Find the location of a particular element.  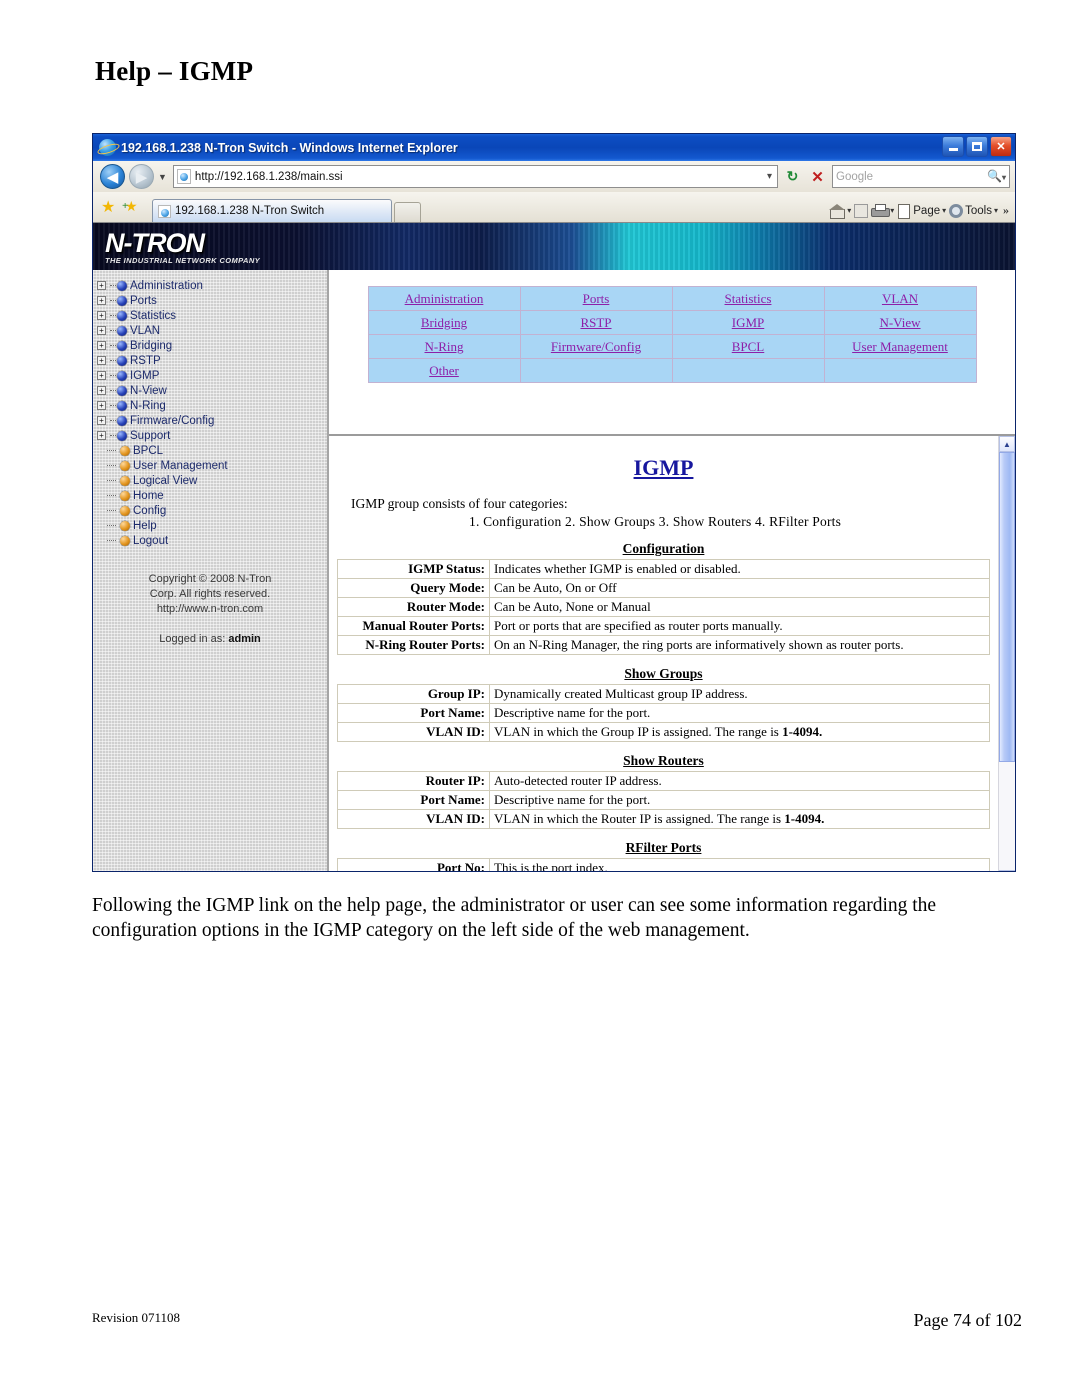

nav-cell: BPCL is located at coordinates (748, 346).